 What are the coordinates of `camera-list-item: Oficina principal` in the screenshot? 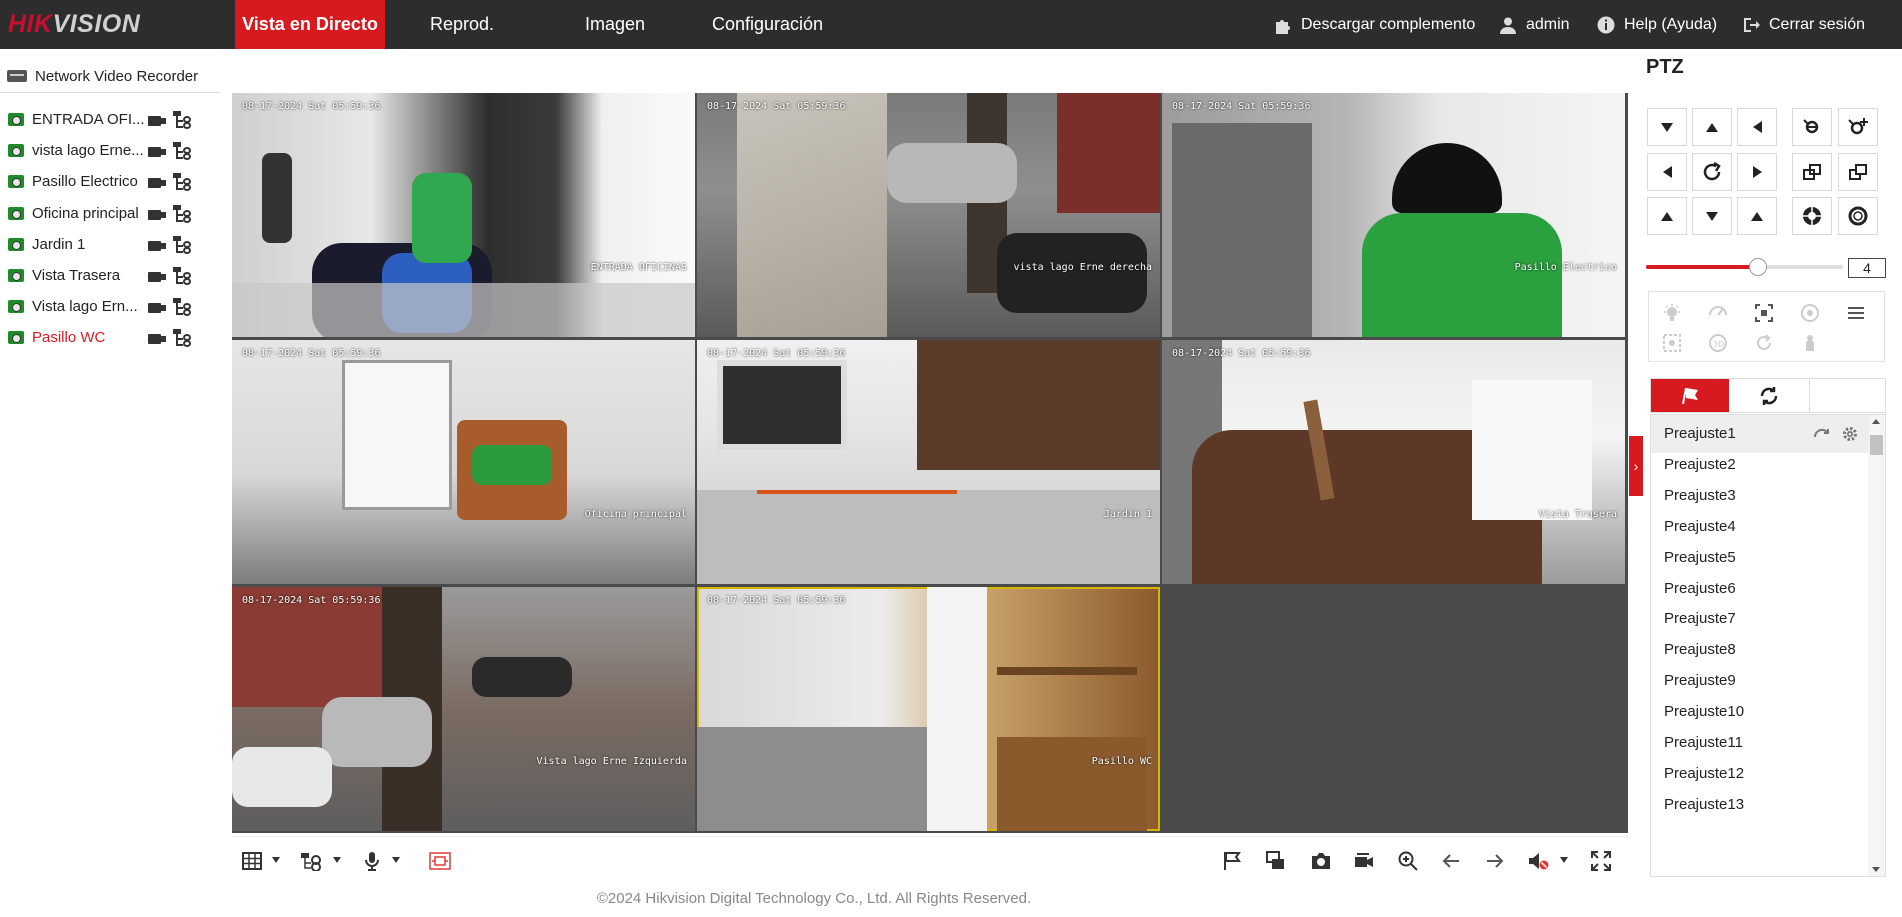 It's located at (111, 213).